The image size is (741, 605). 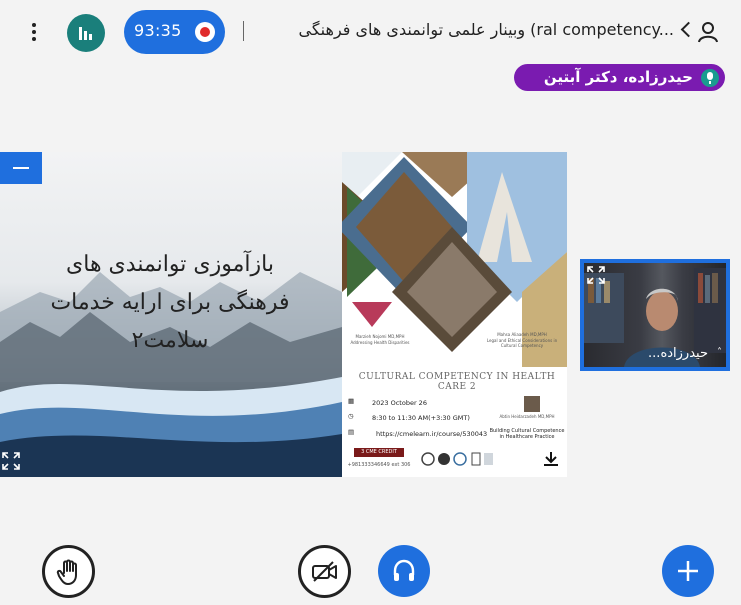 I want to click on hand-icon, so click(x=66, y=572).